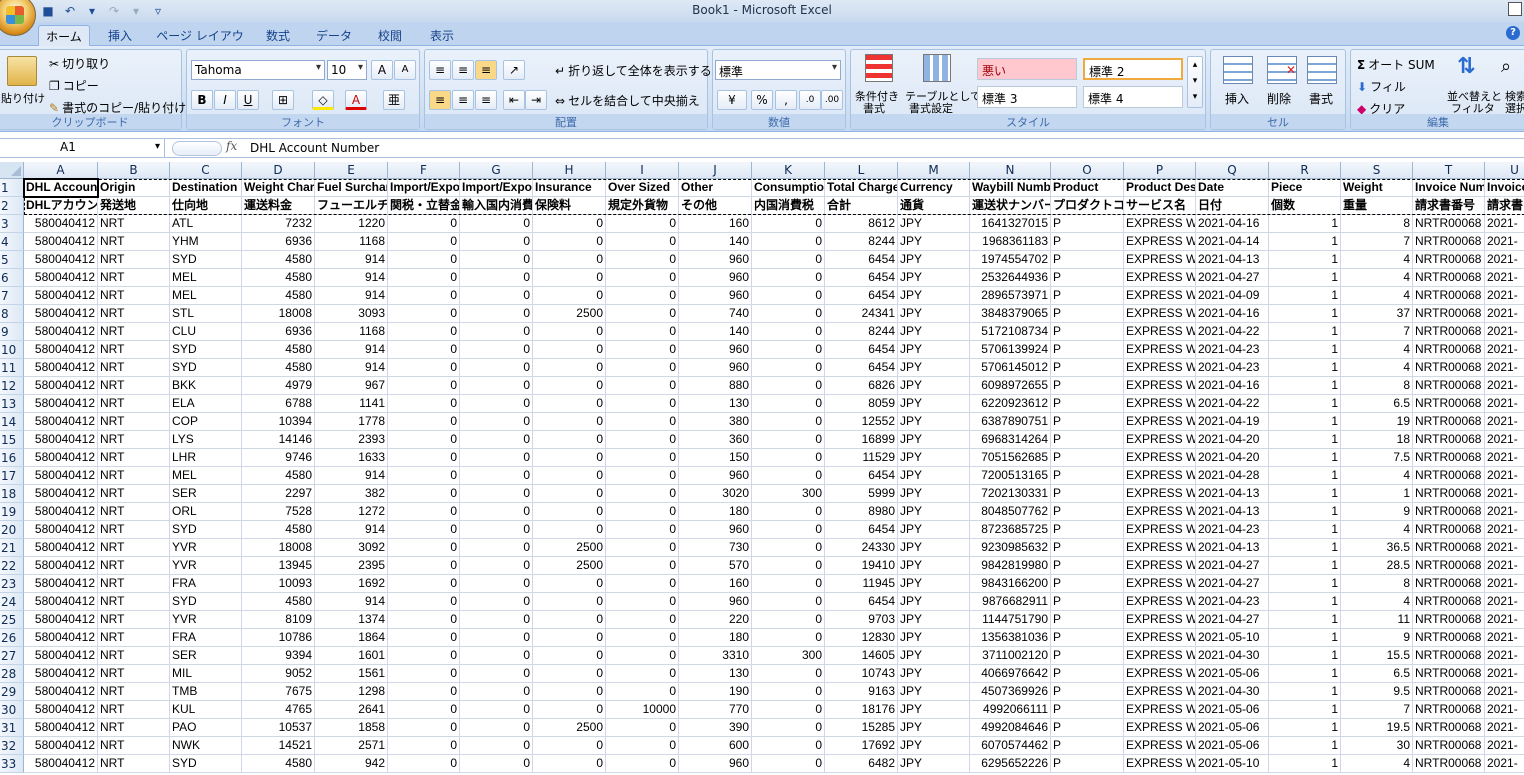  I want to click on column-header-p: P, so click(1160, 170).